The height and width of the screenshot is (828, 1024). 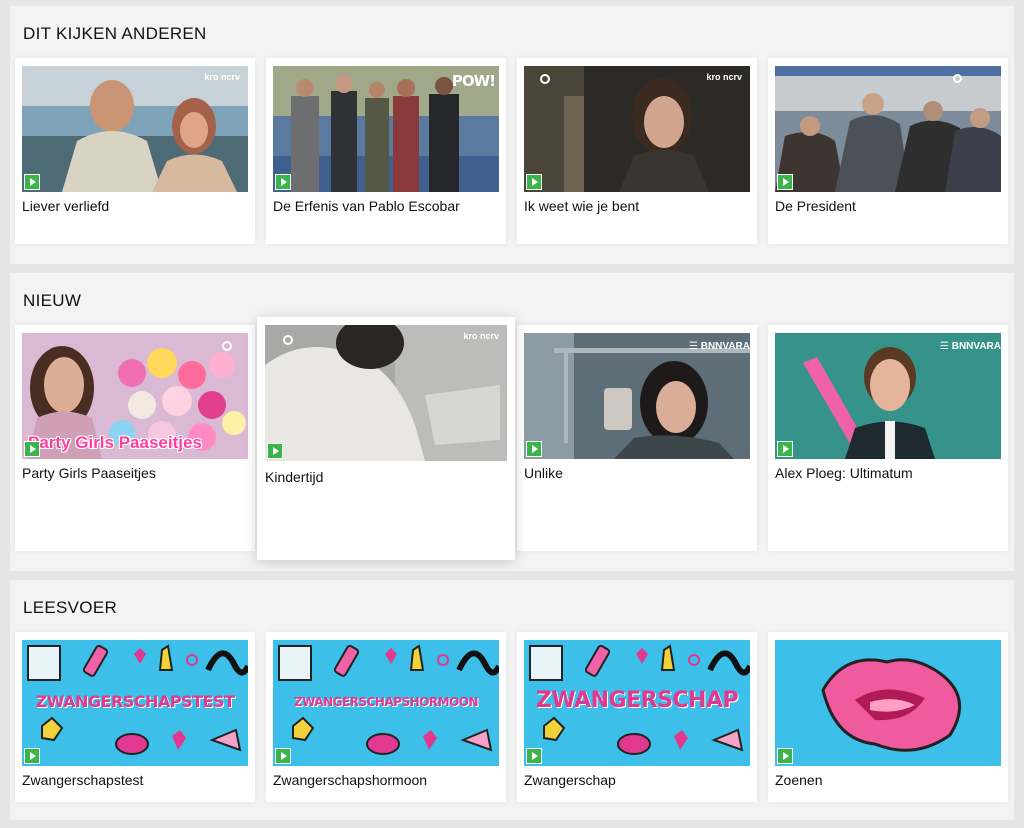 I want to click on article-card: Zoenen, so click(x=888, y=717).